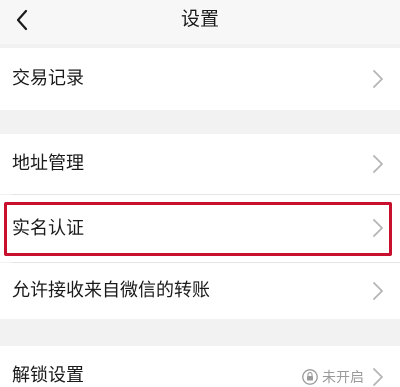 This screenshot has height=387, width=400. I want to click on unlock-status: 未开启, so click(333, 377).